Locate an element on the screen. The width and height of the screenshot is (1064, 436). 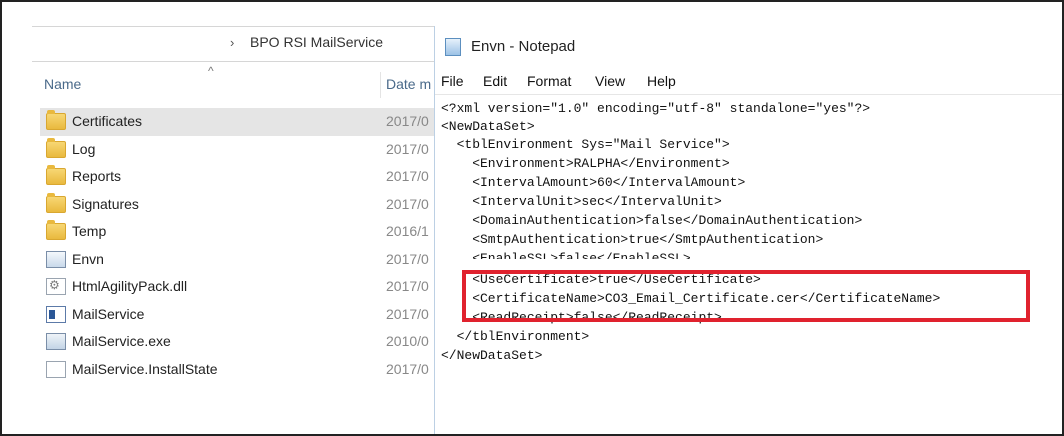
menu-file: File is located at coordinates (452, 81).